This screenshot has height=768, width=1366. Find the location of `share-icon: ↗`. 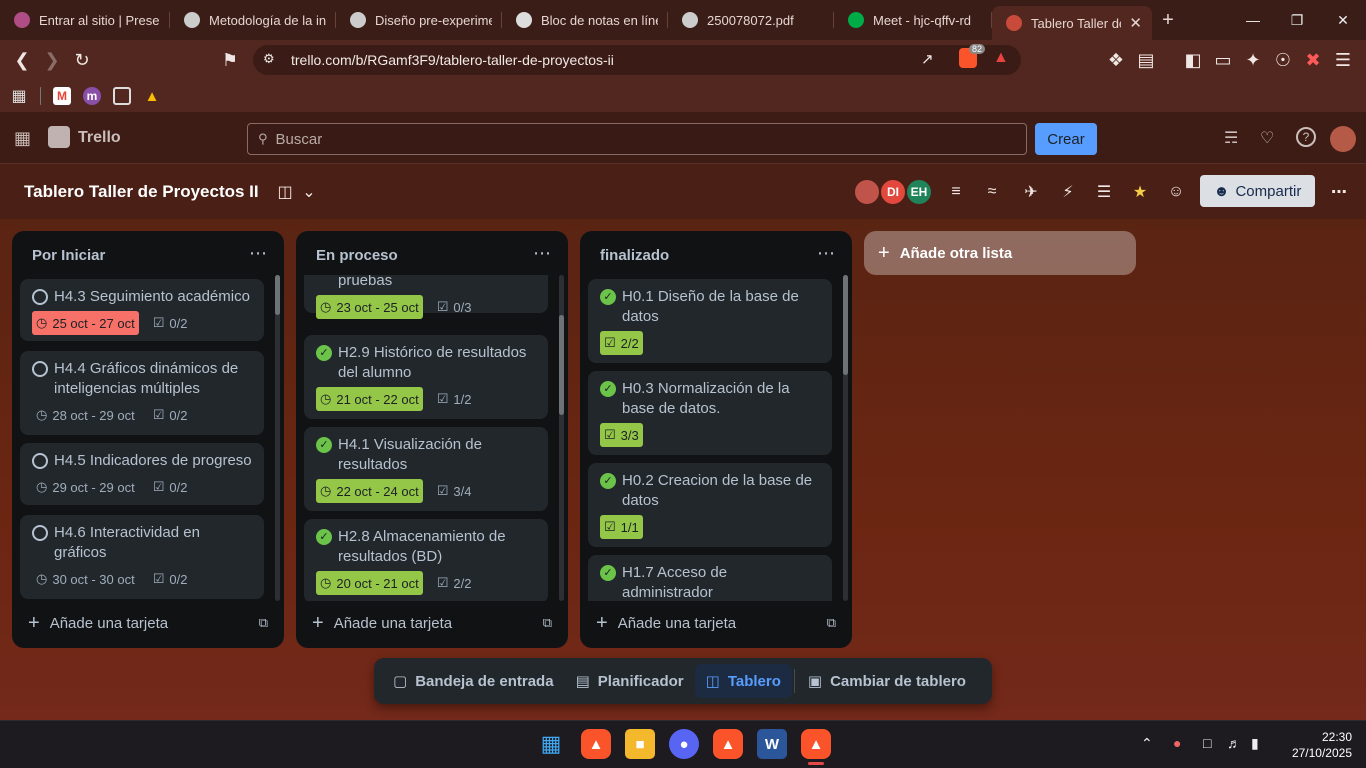

share-icon: ↗ is located at coordinates (927, 59).